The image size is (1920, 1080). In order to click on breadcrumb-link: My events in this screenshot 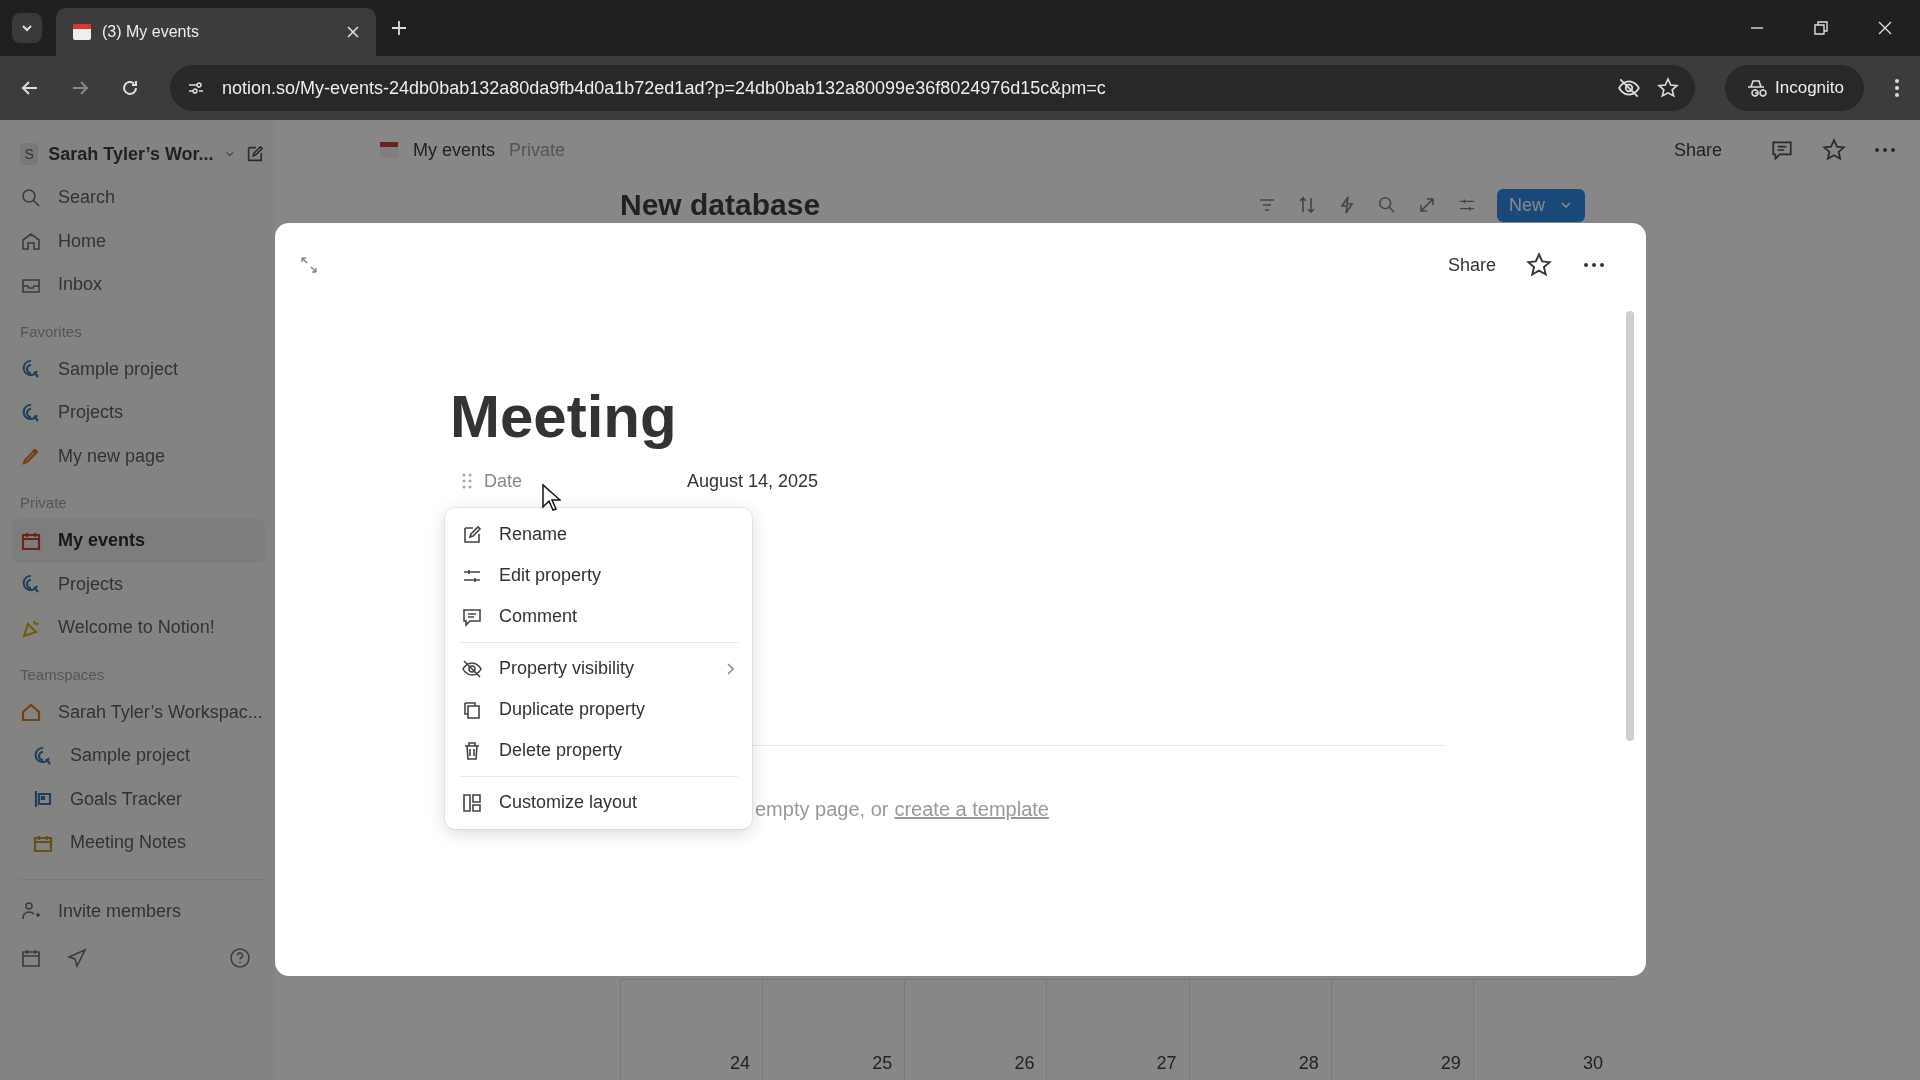, I will do `click(454, 150)`.